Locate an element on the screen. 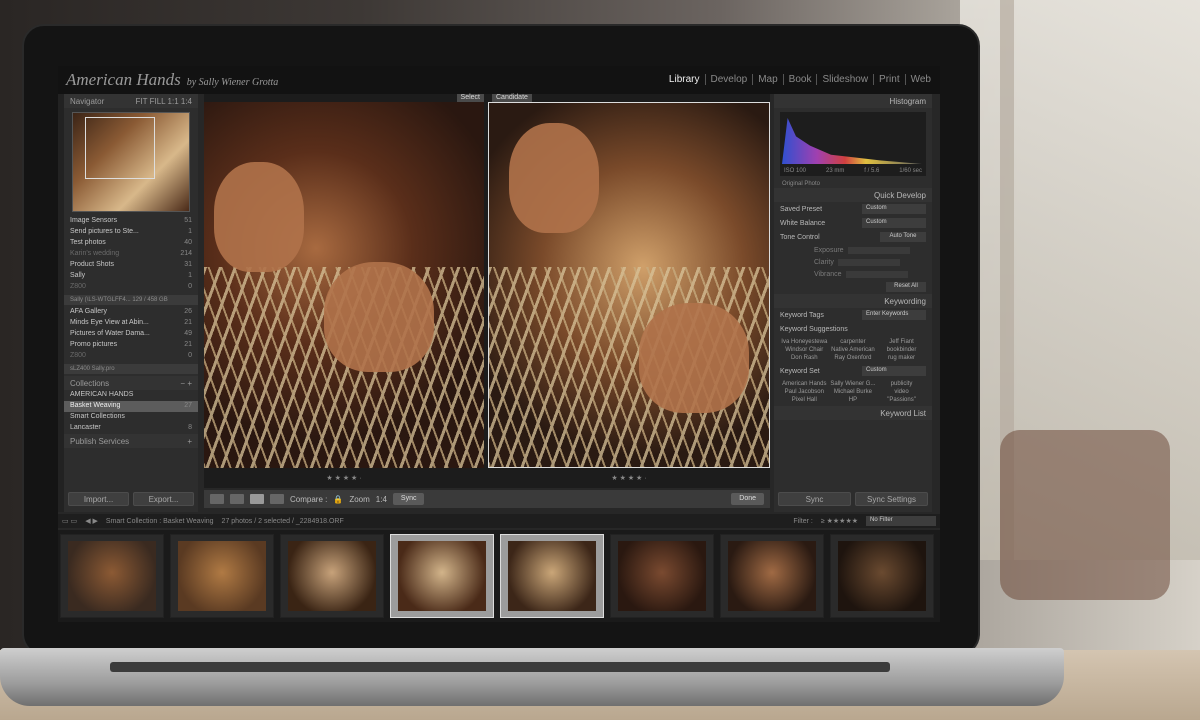  module-develop: Develop is located at coordinates (728, 79).